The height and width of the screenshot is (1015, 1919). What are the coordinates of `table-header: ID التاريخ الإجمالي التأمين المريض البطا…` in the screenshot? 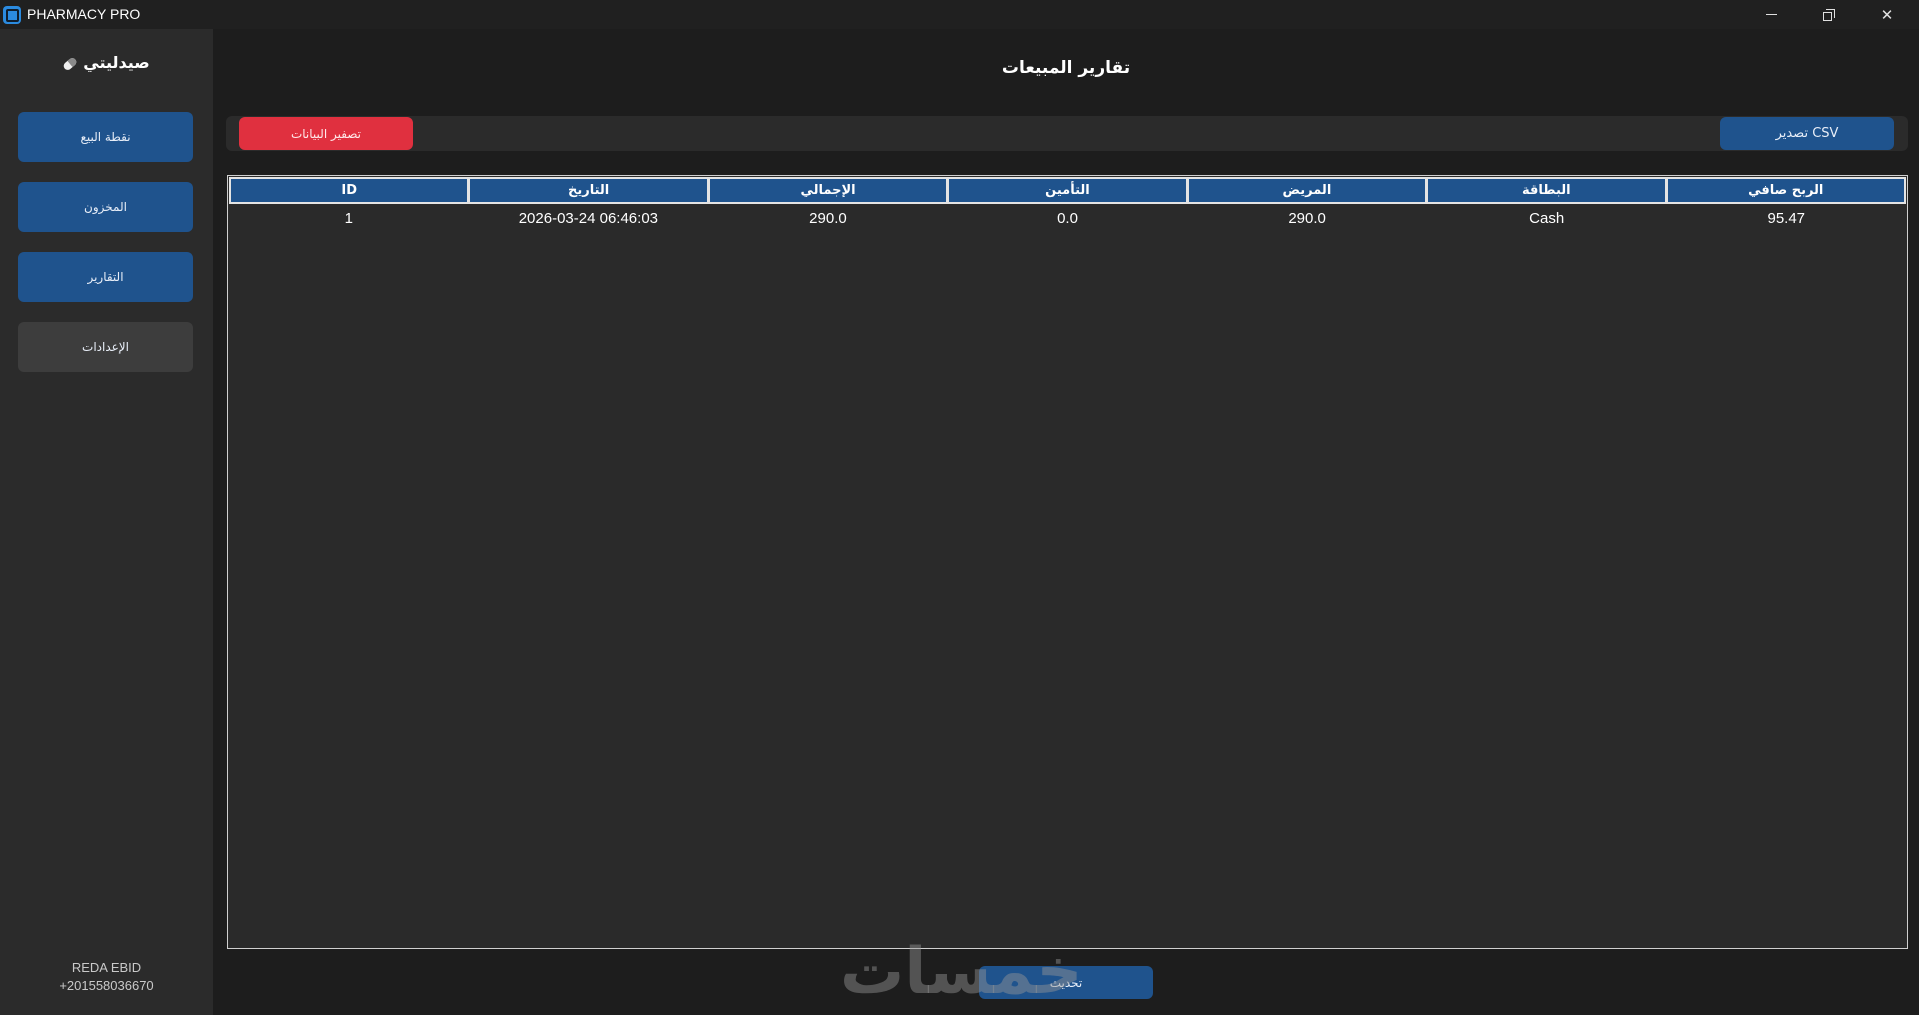 It's located at (1067, 190).